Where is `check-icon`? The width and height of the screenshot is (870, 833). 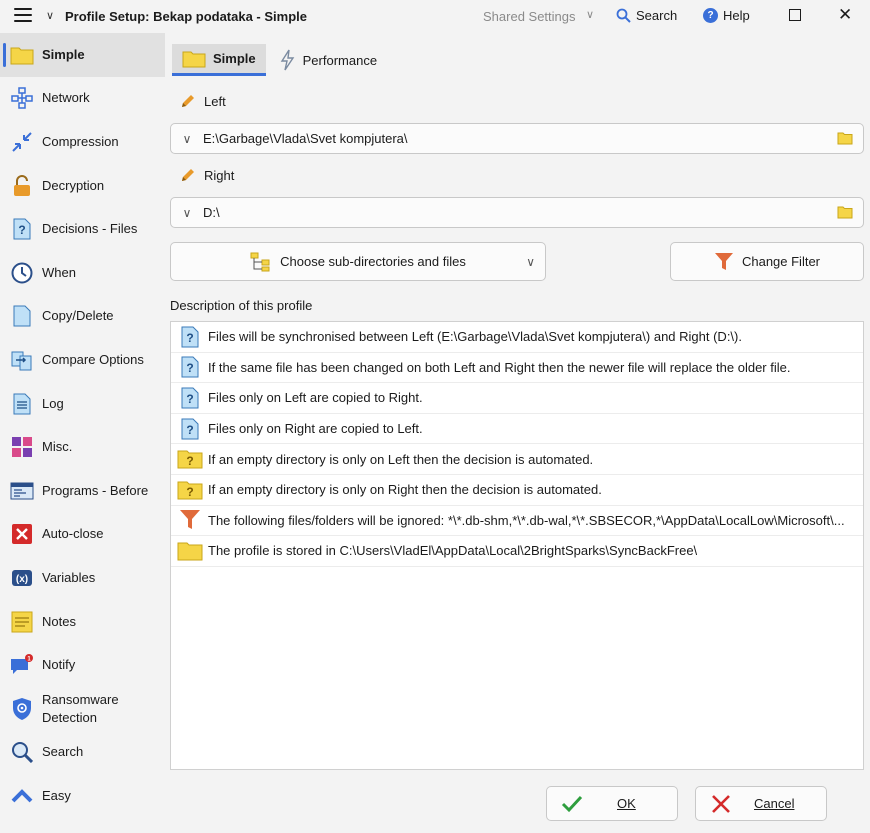 check-icon is located at coordinates (572, 804).